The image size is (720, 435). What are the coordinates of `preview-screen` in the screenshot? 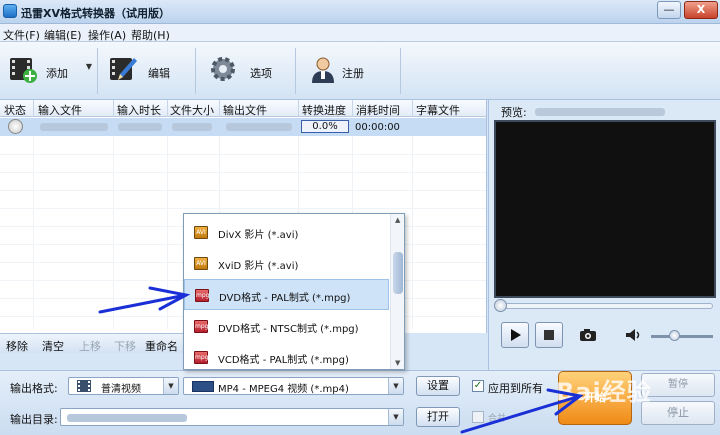 It's located at (605, 209).